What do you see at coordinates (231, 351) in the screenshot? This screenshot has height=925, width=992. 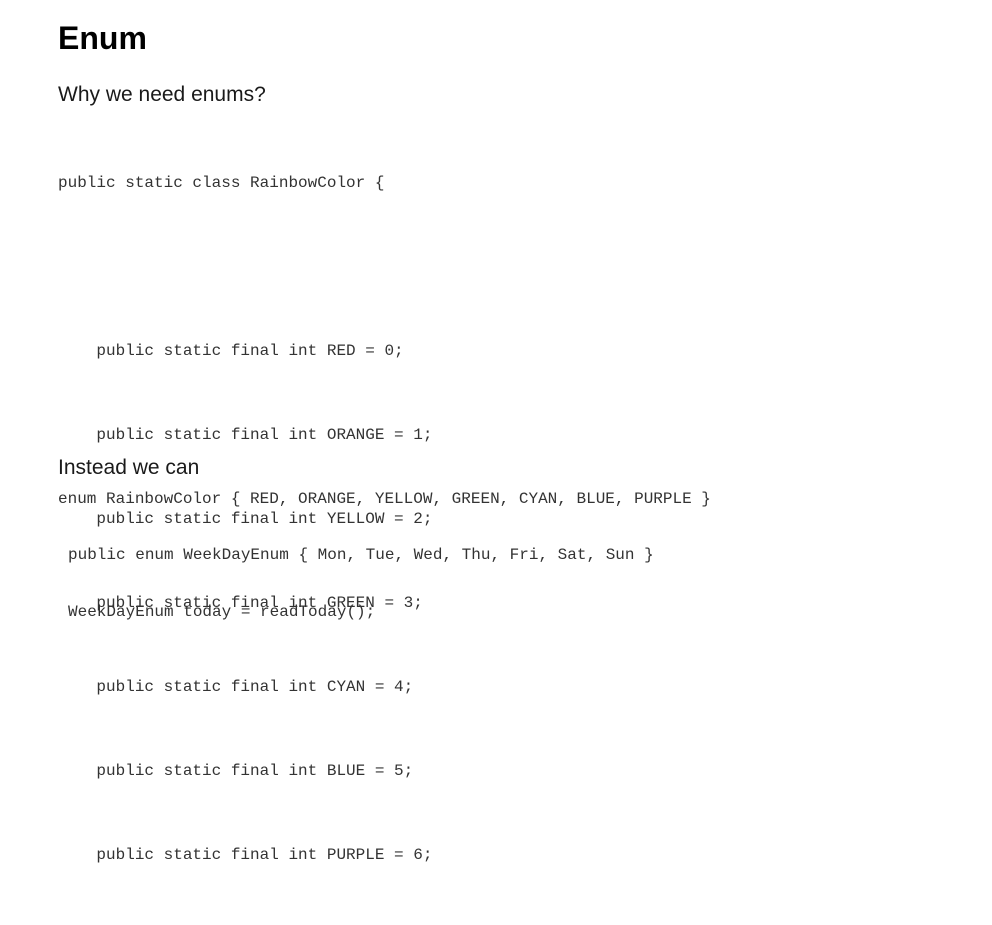 I see `code-line: public static final int RED = 0;` at bounding box center [231, 351].